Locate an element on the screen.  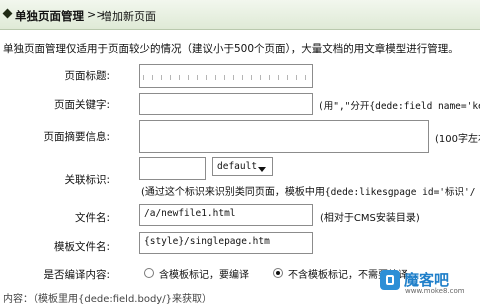
summary-hint: (100字左右 is located at coordinates (457, 139).